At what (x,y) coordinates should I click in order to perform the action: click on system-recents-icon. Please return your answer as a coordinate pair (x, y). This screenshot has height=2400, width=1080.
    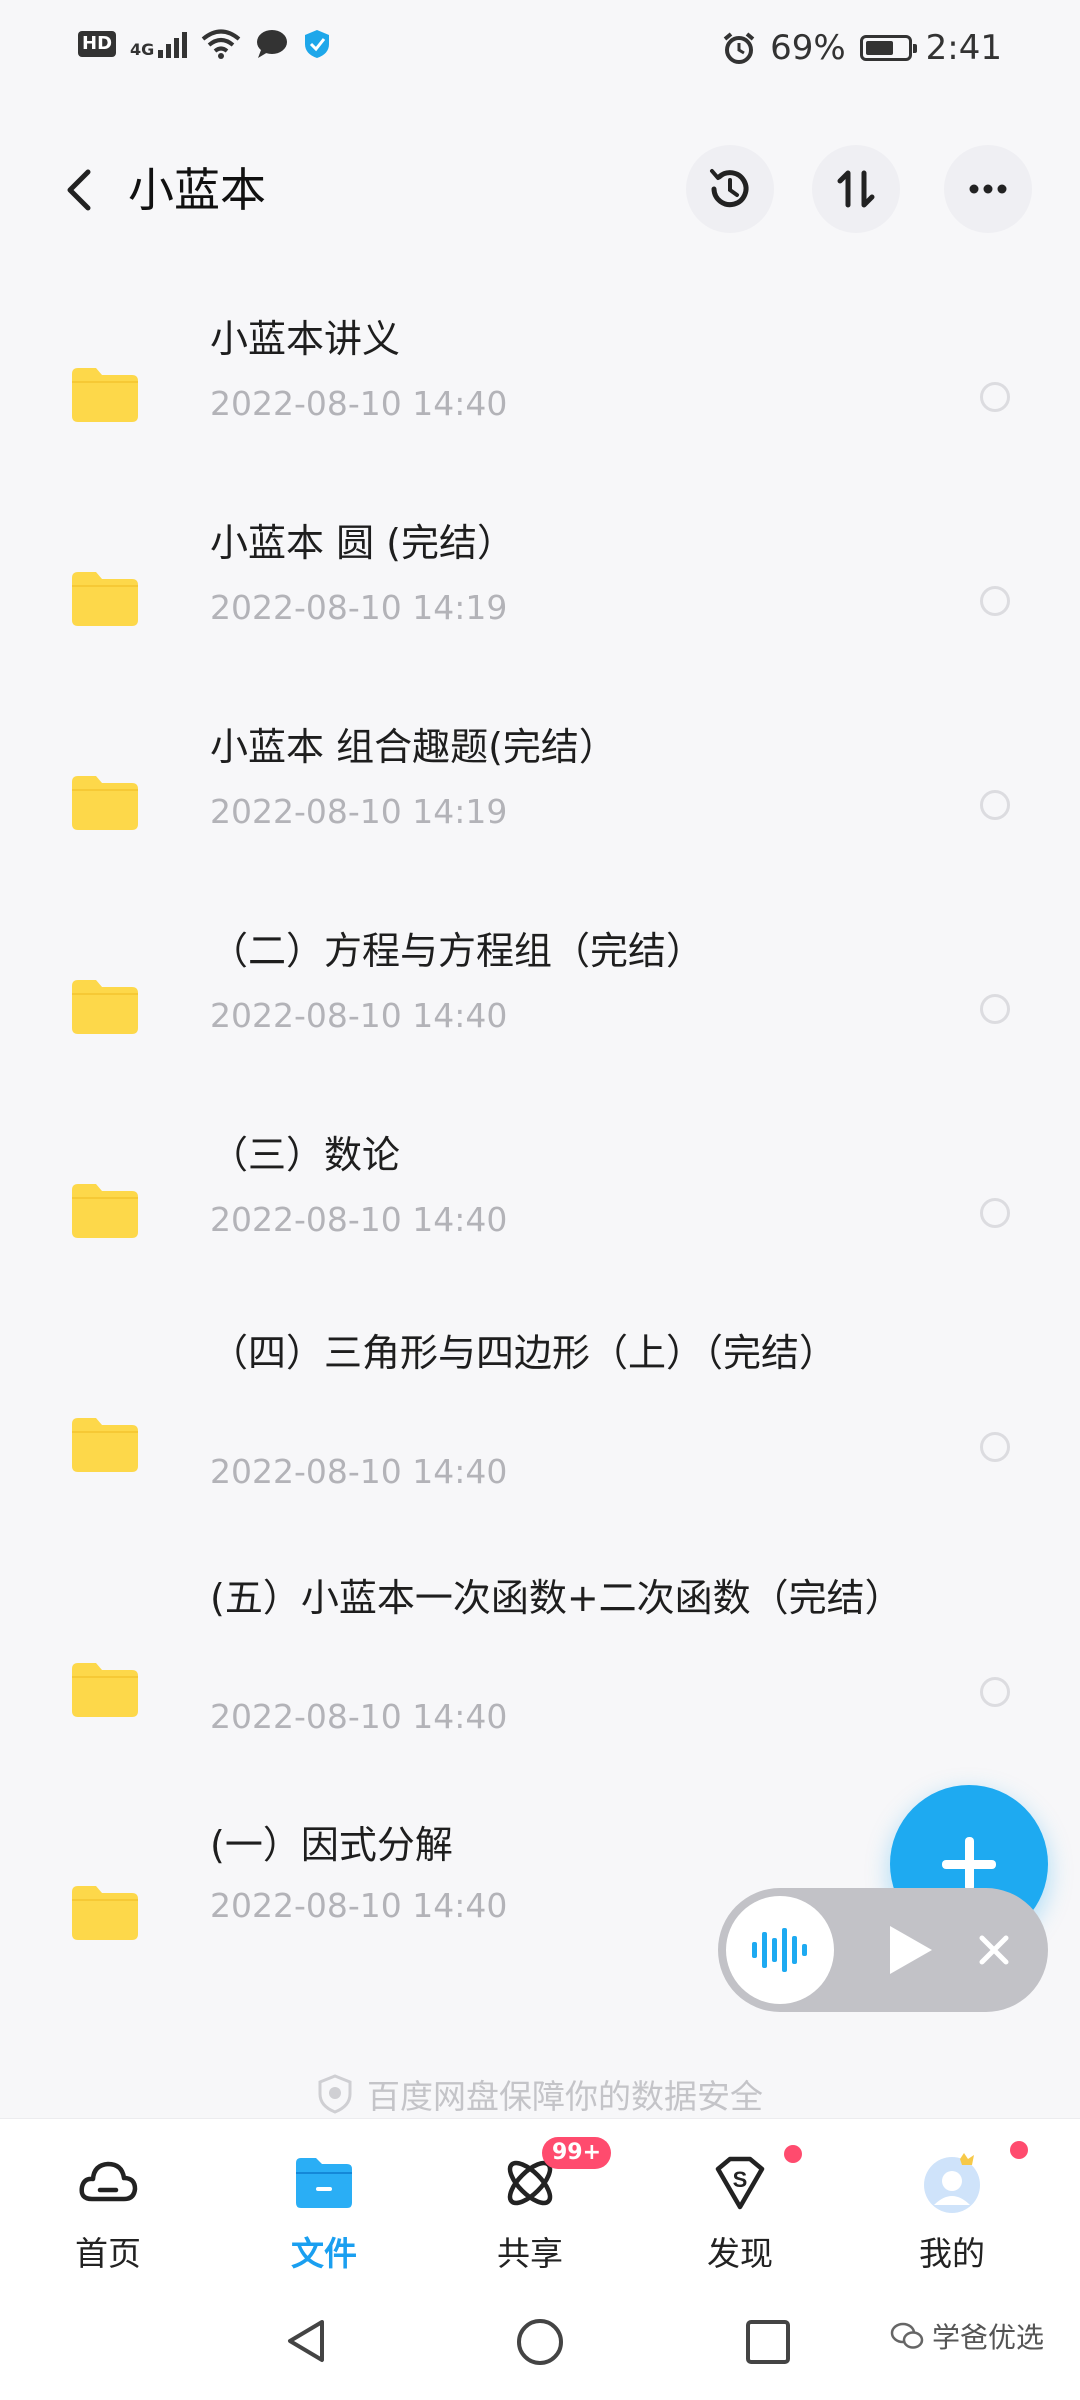
    Looking at the image, I should click on (768, 2342).